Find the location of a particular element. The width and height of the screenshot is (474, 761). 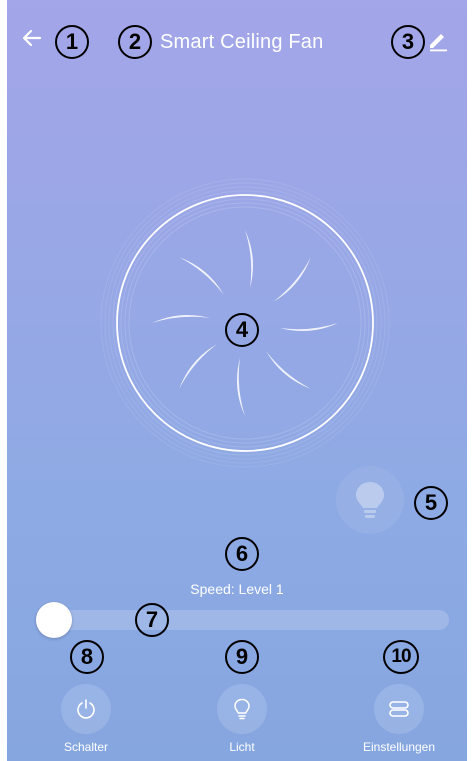

speed-slider-track is located at coordinates (246, 620).